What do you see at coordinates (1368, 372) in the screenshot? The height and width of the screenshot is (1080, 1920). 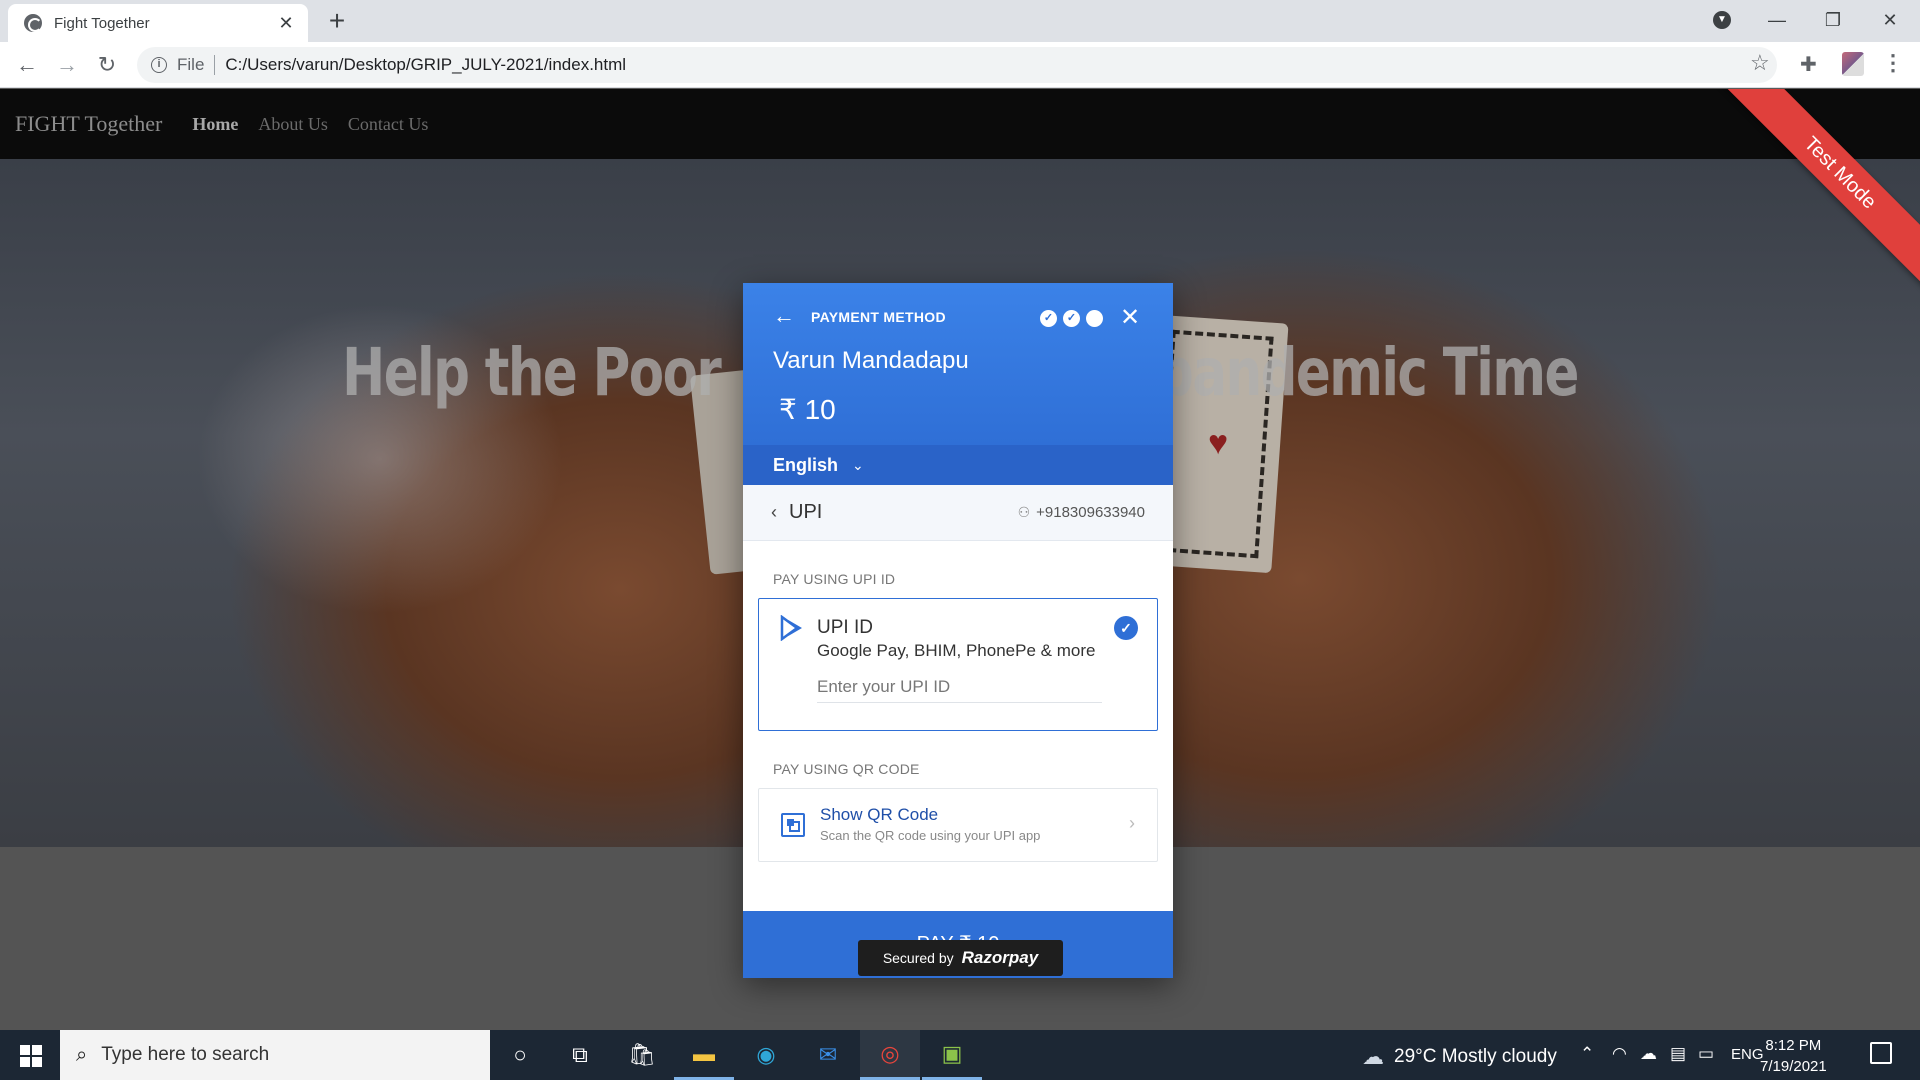 I see `hero-title-right: pandemic Time` at bounding box center [1368, 372].